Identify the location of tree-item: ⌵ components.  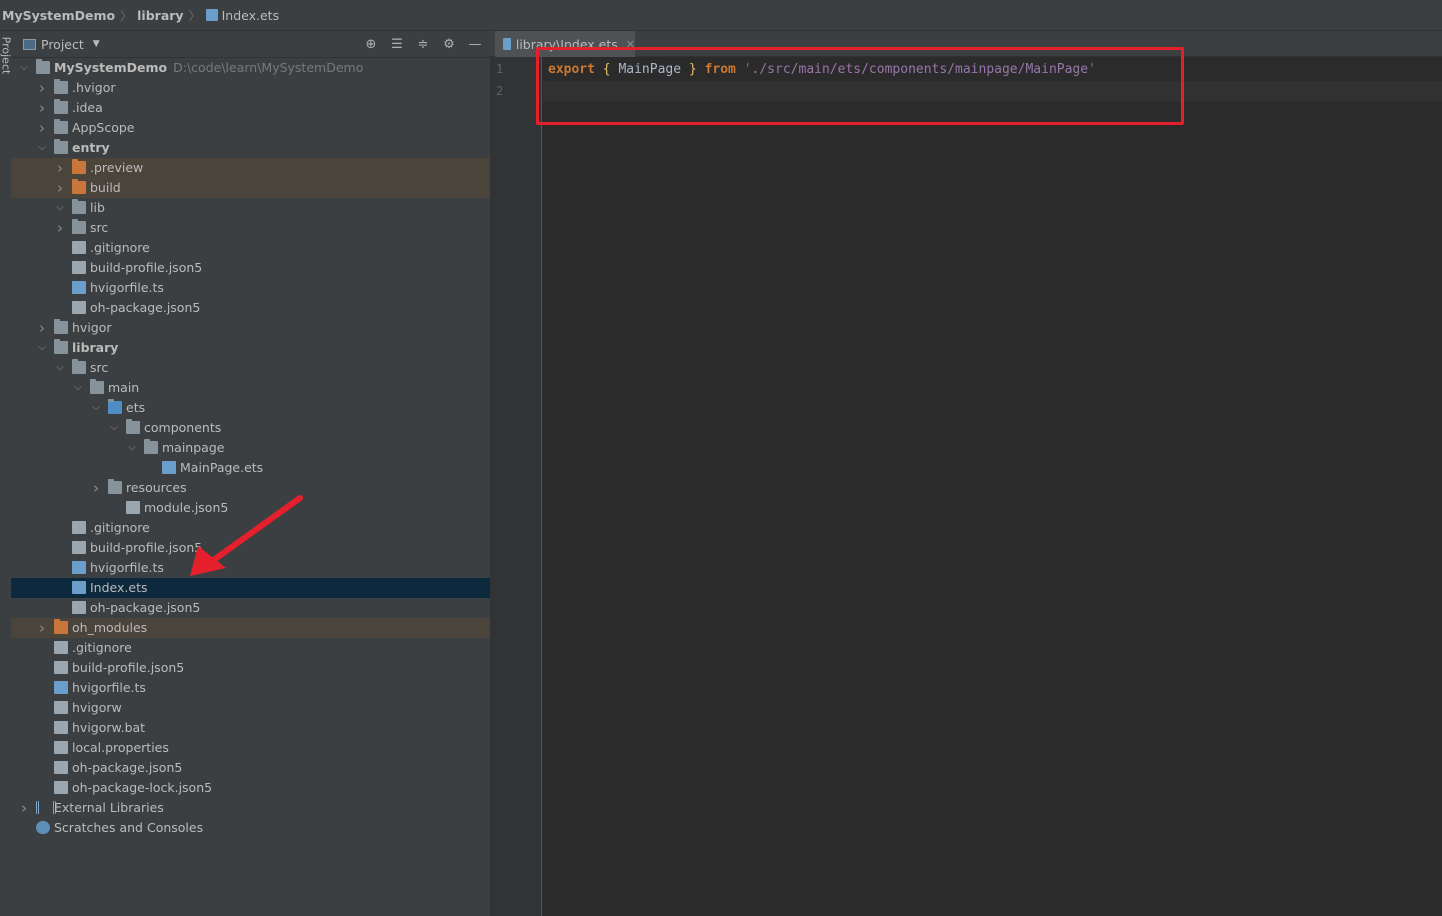
(250, 428).